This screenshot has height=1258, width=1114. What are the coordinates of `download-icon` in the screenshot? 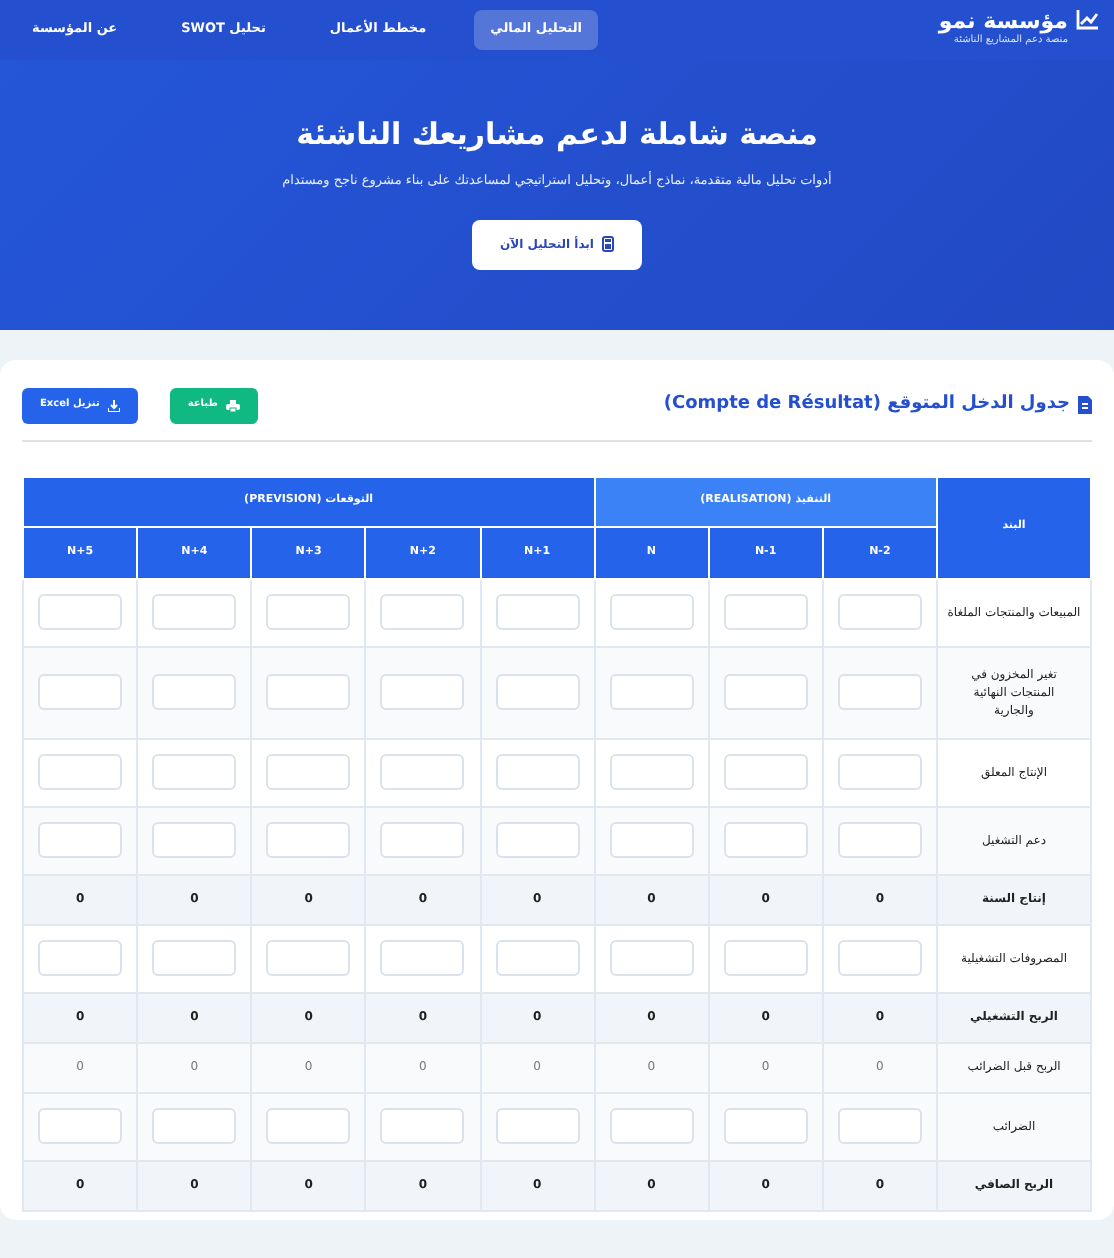 It's located at (113, 405).